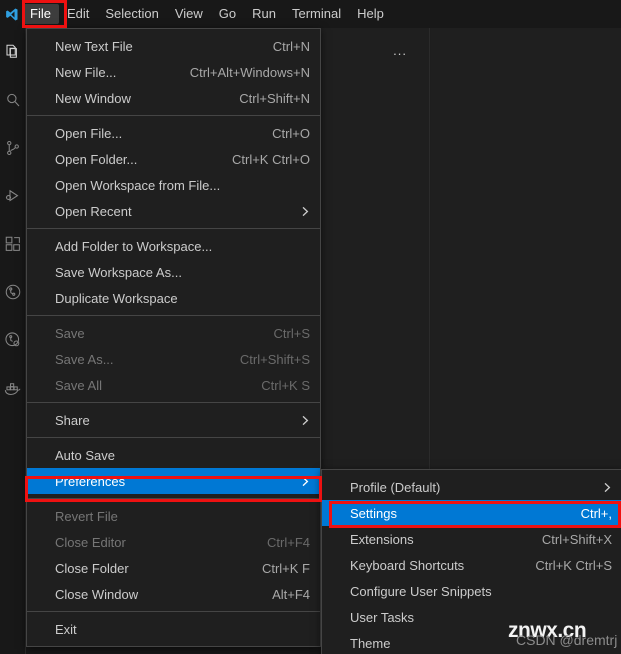 Image resolution: width=621 pixels, height=654 pixels. I want to click on menubar-item-label: File, so click(40, 13).